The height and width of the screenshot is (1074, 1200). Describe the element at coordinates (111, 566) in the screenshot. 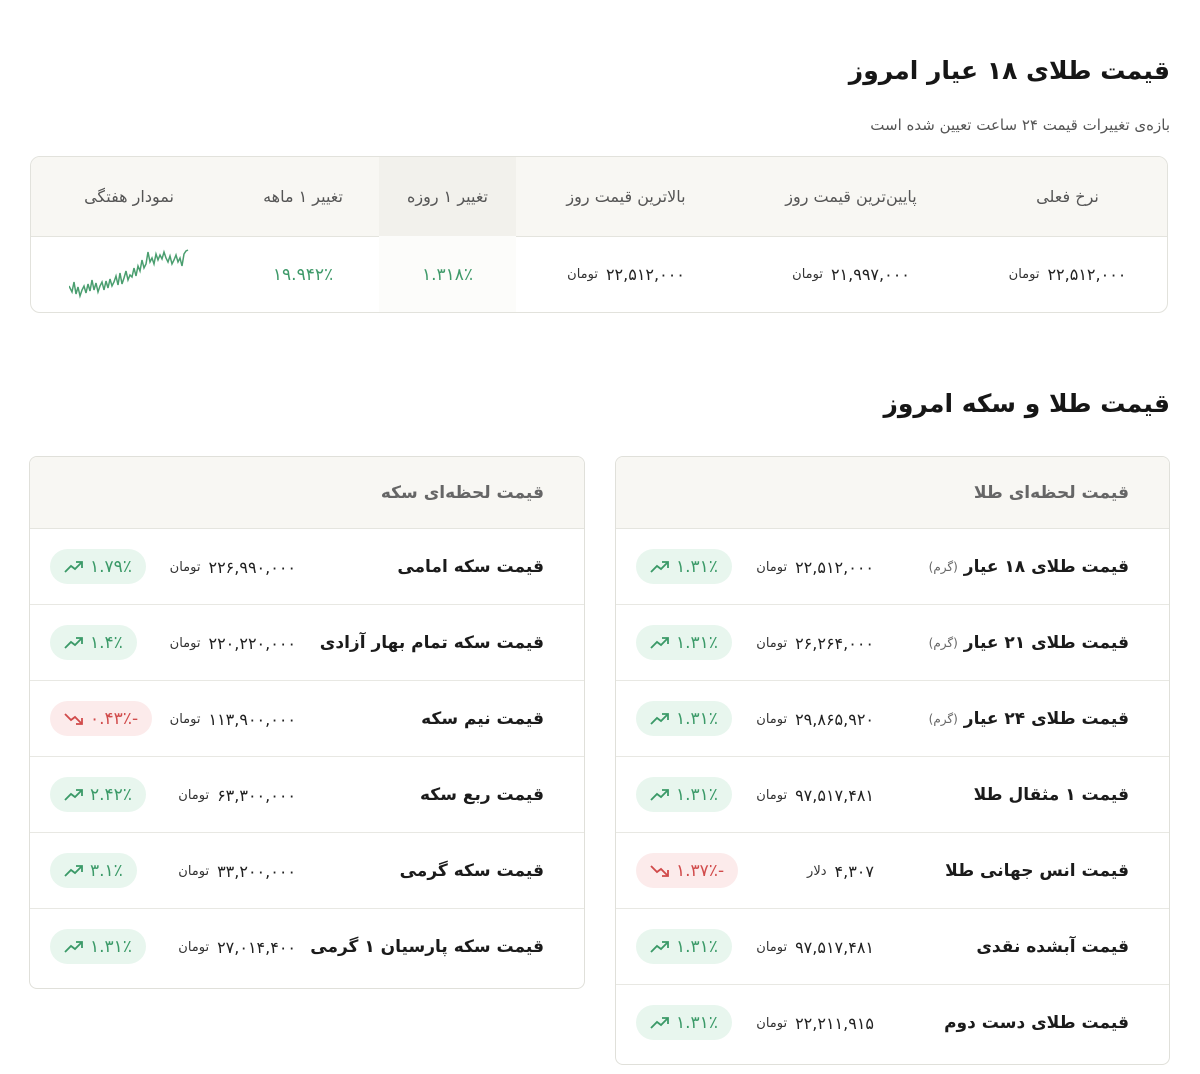

I see `change-percent: ۱.۷۹٪` at that location.